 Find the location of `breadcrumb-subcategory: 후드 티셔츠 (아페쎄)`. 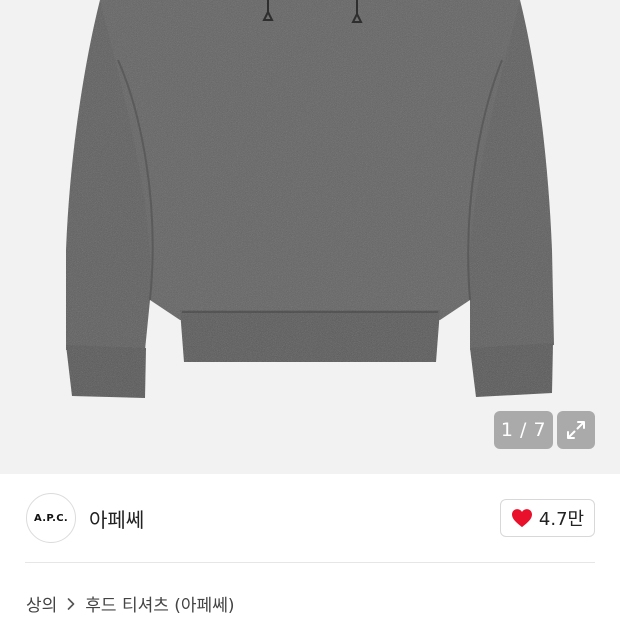

breadcrumb-subcategory: 후드 티셔츠 (아페쎄) is located at coordinates (159, 603).